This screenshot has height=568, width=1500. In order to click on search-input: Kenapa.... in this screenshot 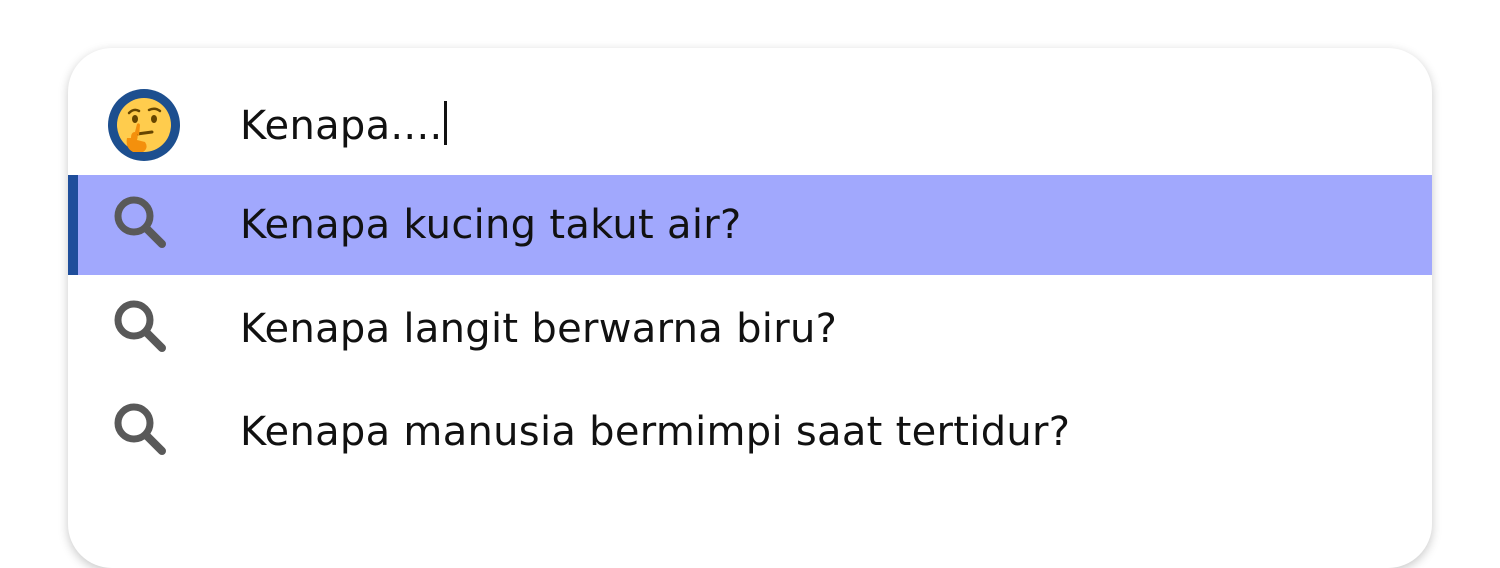, I will do `click(344, 125)`.